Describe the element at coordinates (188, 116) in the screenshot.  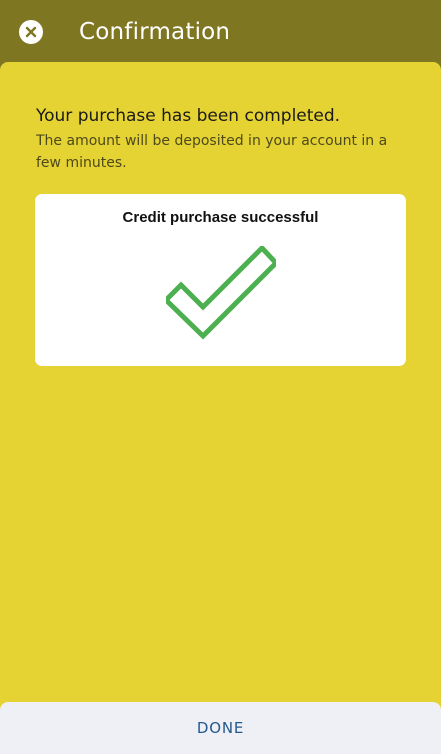
I see `confirmation-headline: Your purchase has been completed.` at that location.